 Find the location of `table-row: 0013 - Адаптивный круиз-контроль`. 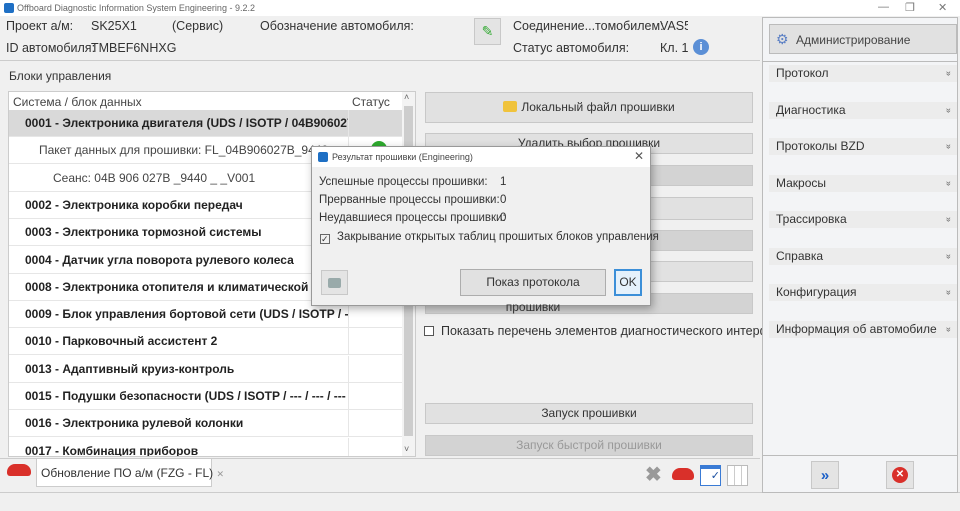

table-row: 0013 - Адаптивный круиз-контроль is located at coordinates (178, 369).